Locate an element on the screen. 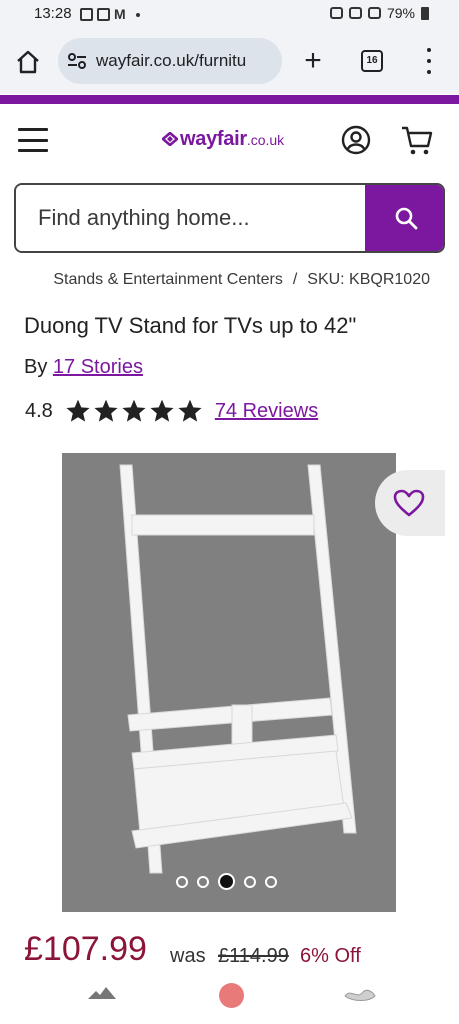 The height and width of the screenshot is (1024, 459). rating-row: 4.8 74 Reviews is located at coordinates (171, 411).